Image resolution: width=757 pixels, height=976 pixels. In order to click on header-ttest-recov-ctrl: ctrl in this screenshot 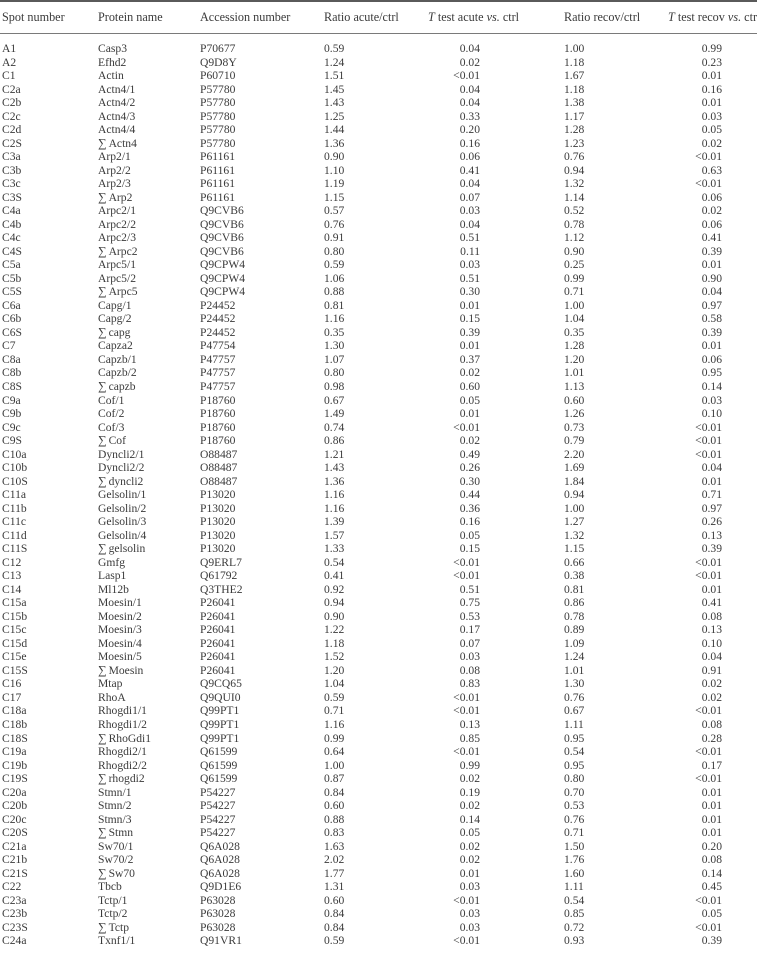, I will do `click(750, 17)`.